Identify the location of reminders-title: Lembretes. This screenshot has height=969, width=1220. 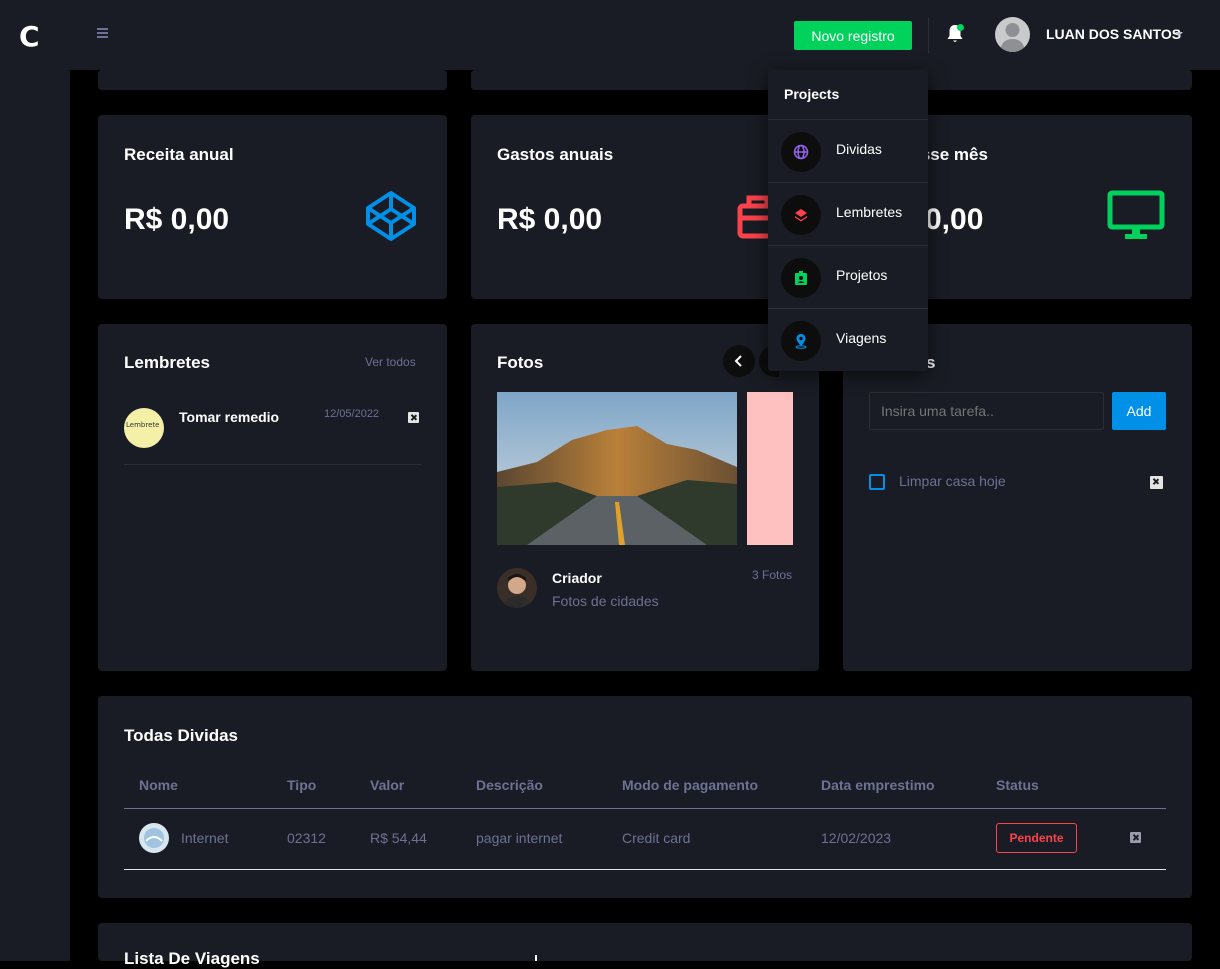
(167, 362).